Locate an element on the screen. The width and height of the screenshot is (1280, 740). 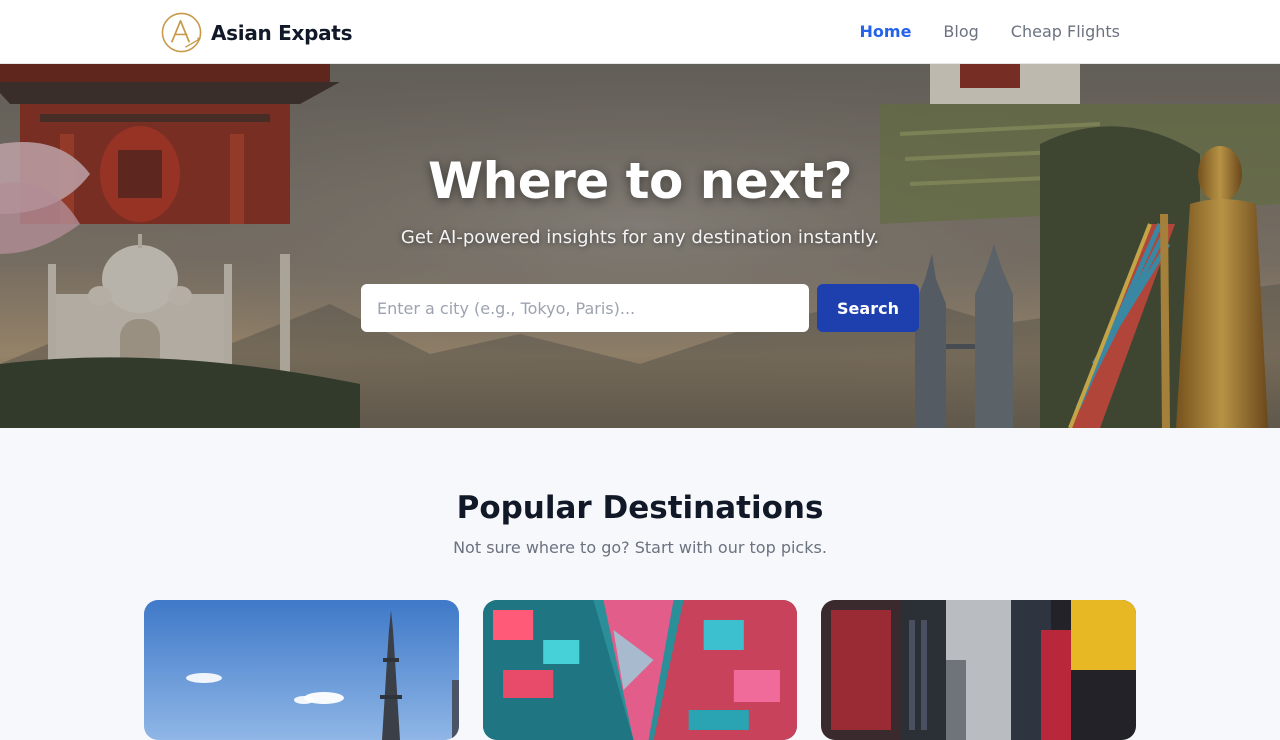
search-bar: Search is located at coordinates (640, 308).